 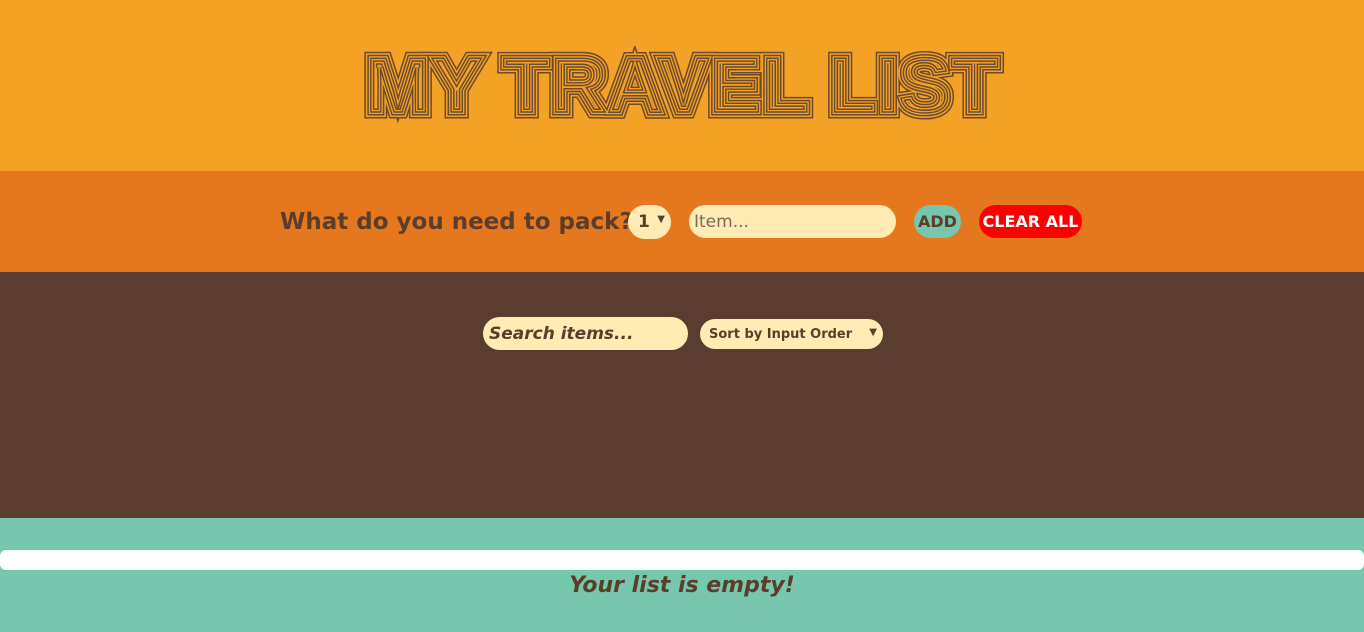 What do you see at coordinates (781, 334) in the screenshot?
I see `sort-selected-value: Sort by Input Order` at bounding box center [781, 334].